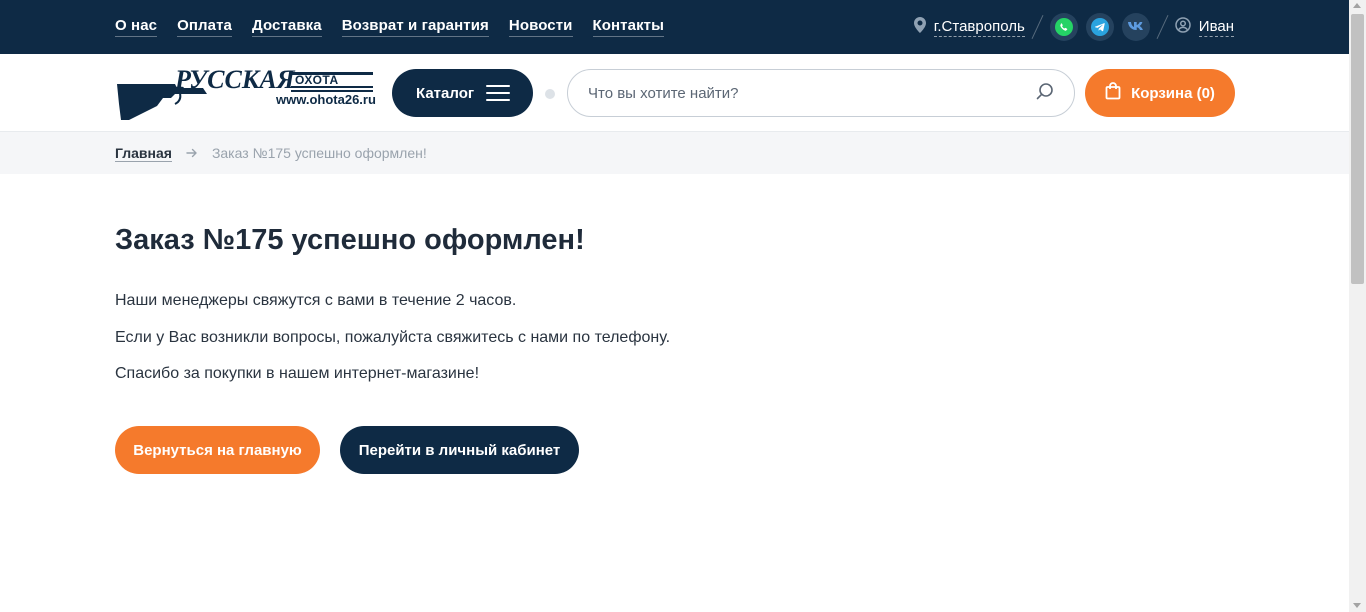  Describe the element at coordinates (286, 27) in the screenshot. I see `nav-link-delivery: Доставка` at that location.